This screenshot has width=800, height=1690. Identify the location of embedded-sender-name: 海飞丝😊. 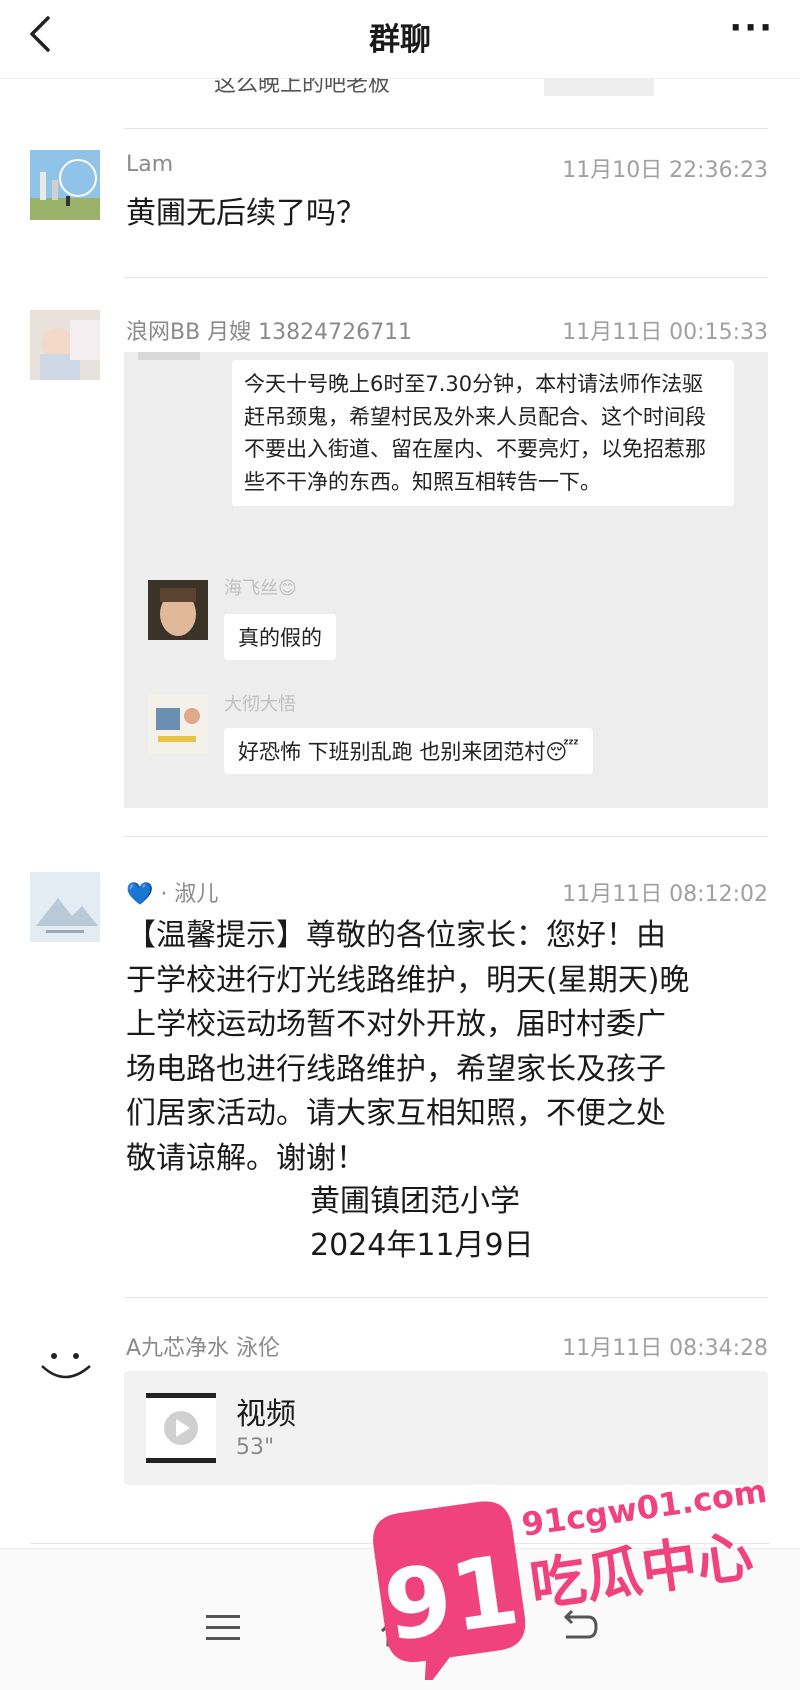
(260, 588).